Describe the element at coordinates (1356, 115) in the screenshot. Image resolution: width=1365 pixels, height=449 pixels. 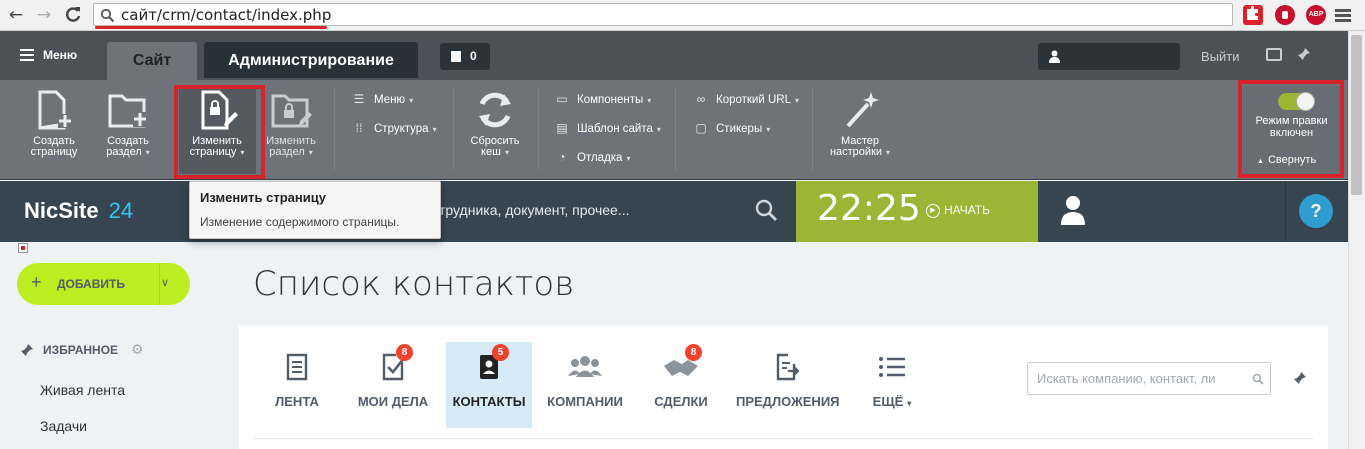
I see `scrollbar-thumb` at that location.